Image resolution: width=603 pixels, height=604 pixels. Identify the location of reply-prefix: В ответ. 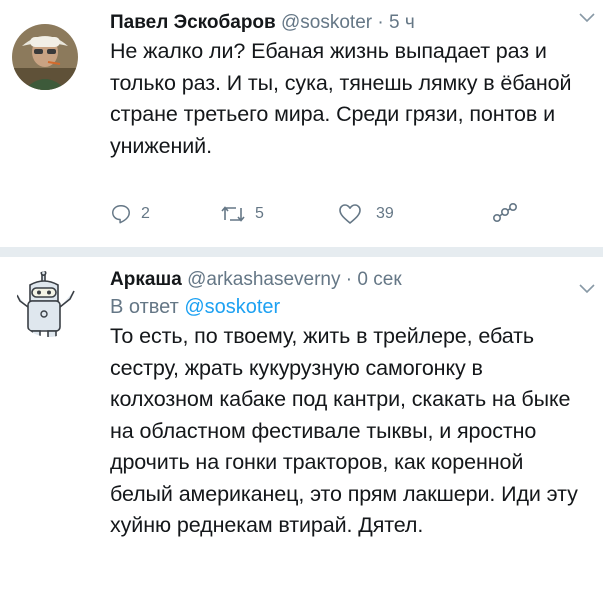
(144, 307).